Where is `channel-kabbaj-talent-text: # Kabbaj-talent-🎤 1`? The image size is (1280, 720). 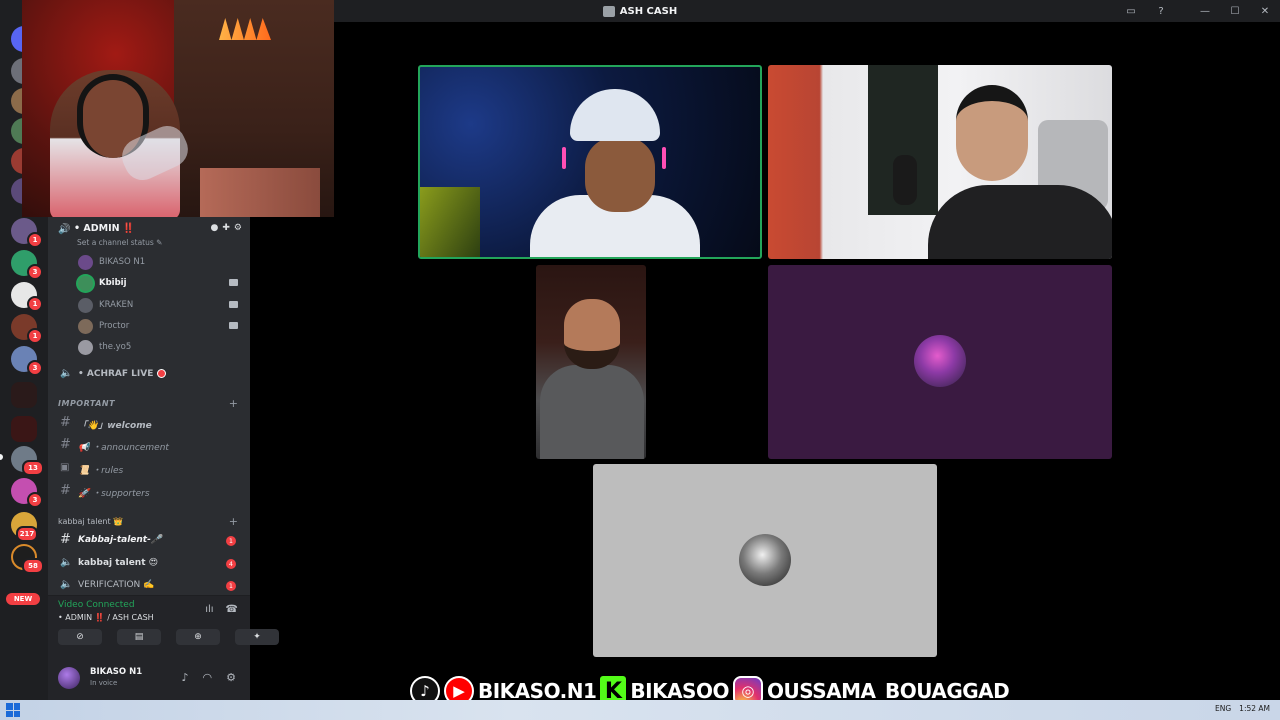
channel-kabbaj-talent-text: # Kabbaj-talent-🎤 1 is located at coordinates (151, 541).